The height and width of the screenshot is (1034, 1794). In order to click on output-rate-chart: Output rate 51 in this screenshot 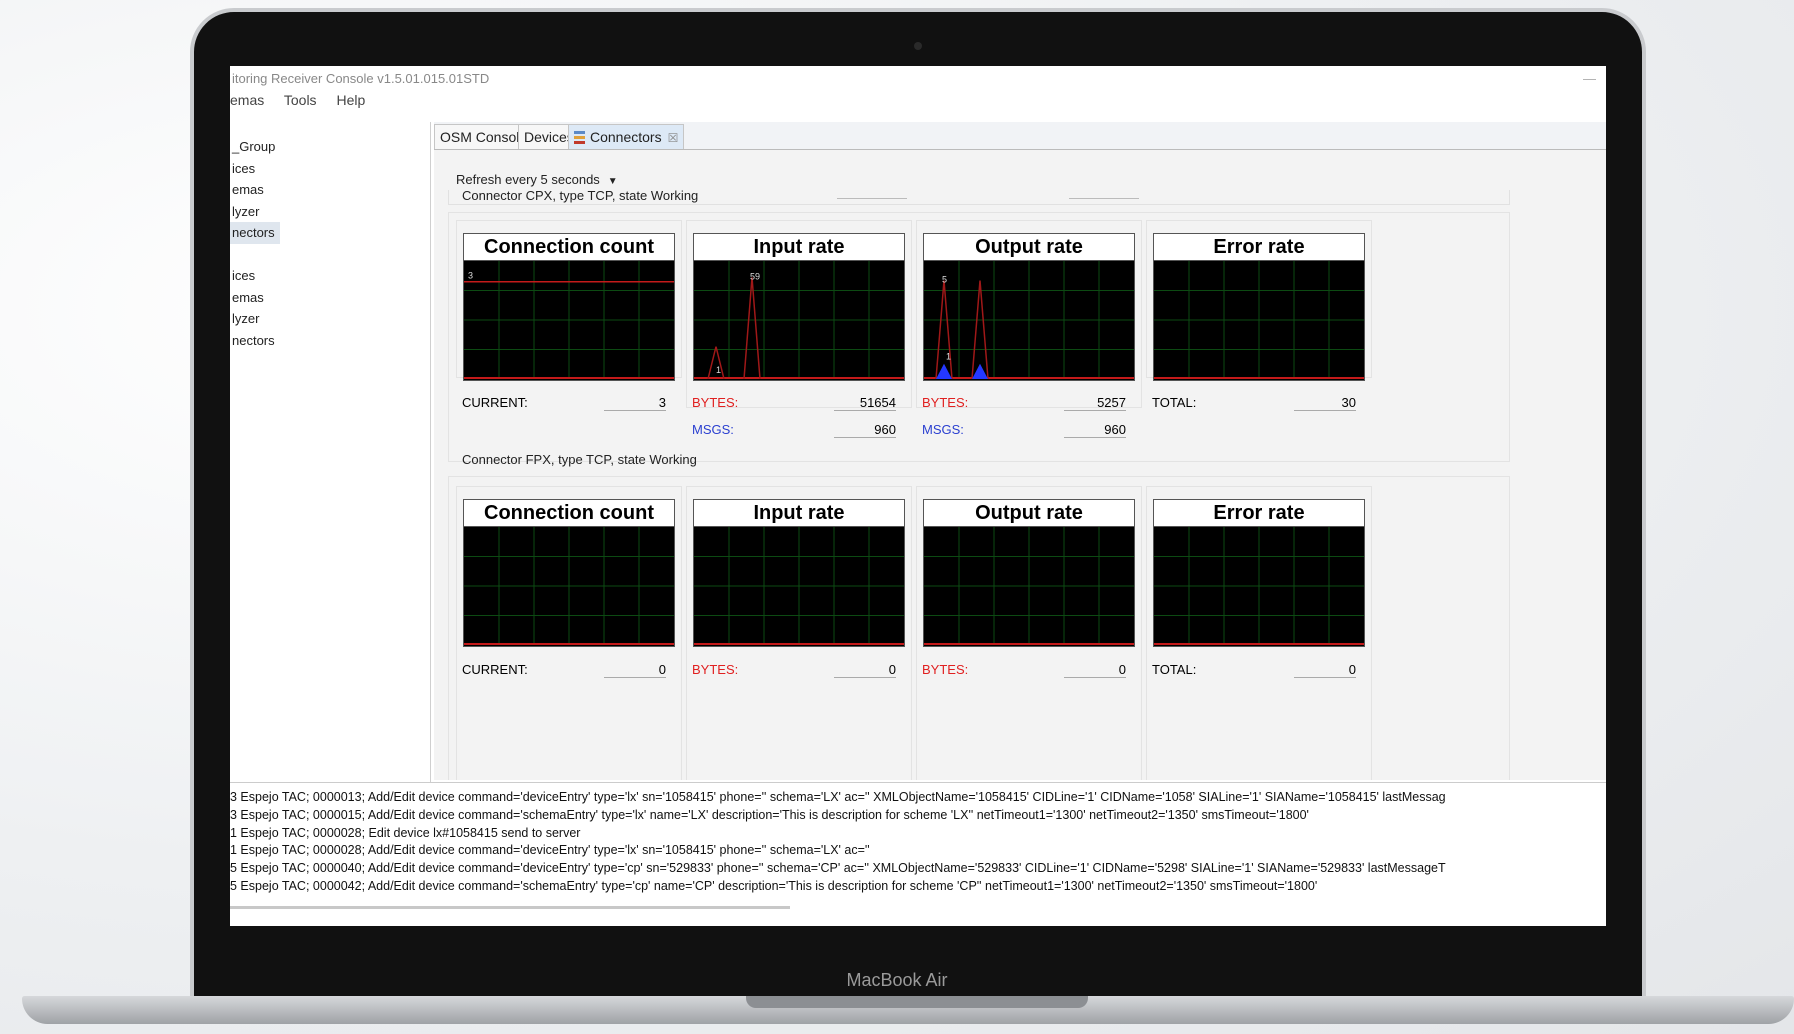, I will do `click(1029, 307)`.